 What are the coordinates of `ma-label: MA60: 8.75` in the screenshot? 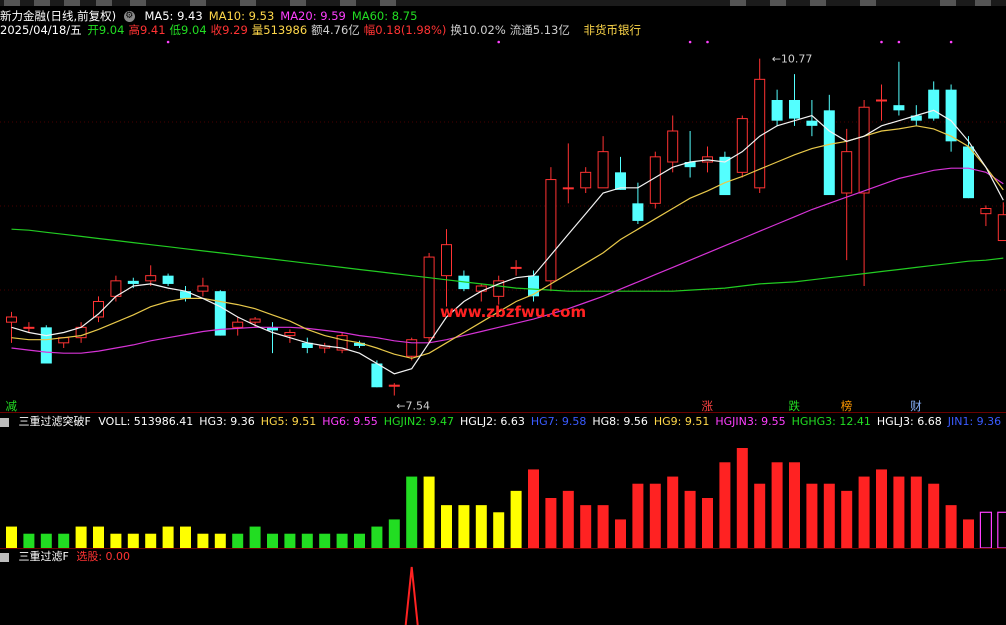 It's located at (384, 16).